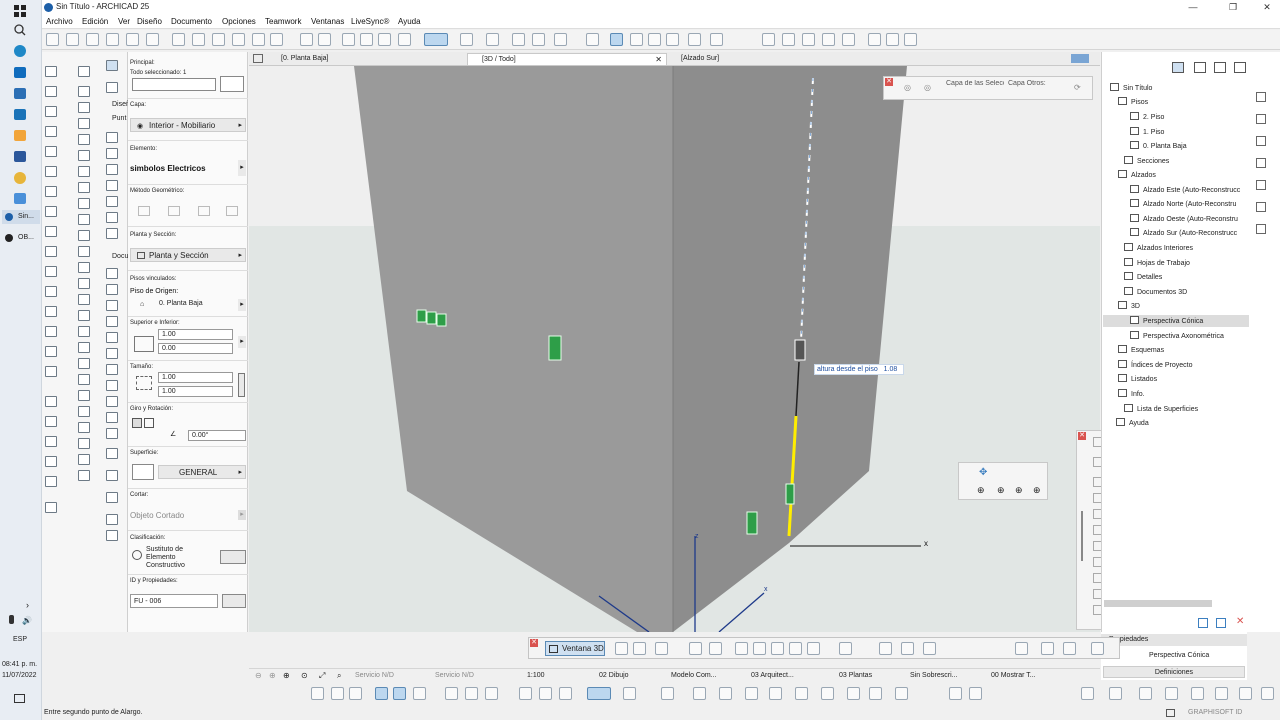  I want to click on servicio-status: Servicio N/D, so click(374, 675).